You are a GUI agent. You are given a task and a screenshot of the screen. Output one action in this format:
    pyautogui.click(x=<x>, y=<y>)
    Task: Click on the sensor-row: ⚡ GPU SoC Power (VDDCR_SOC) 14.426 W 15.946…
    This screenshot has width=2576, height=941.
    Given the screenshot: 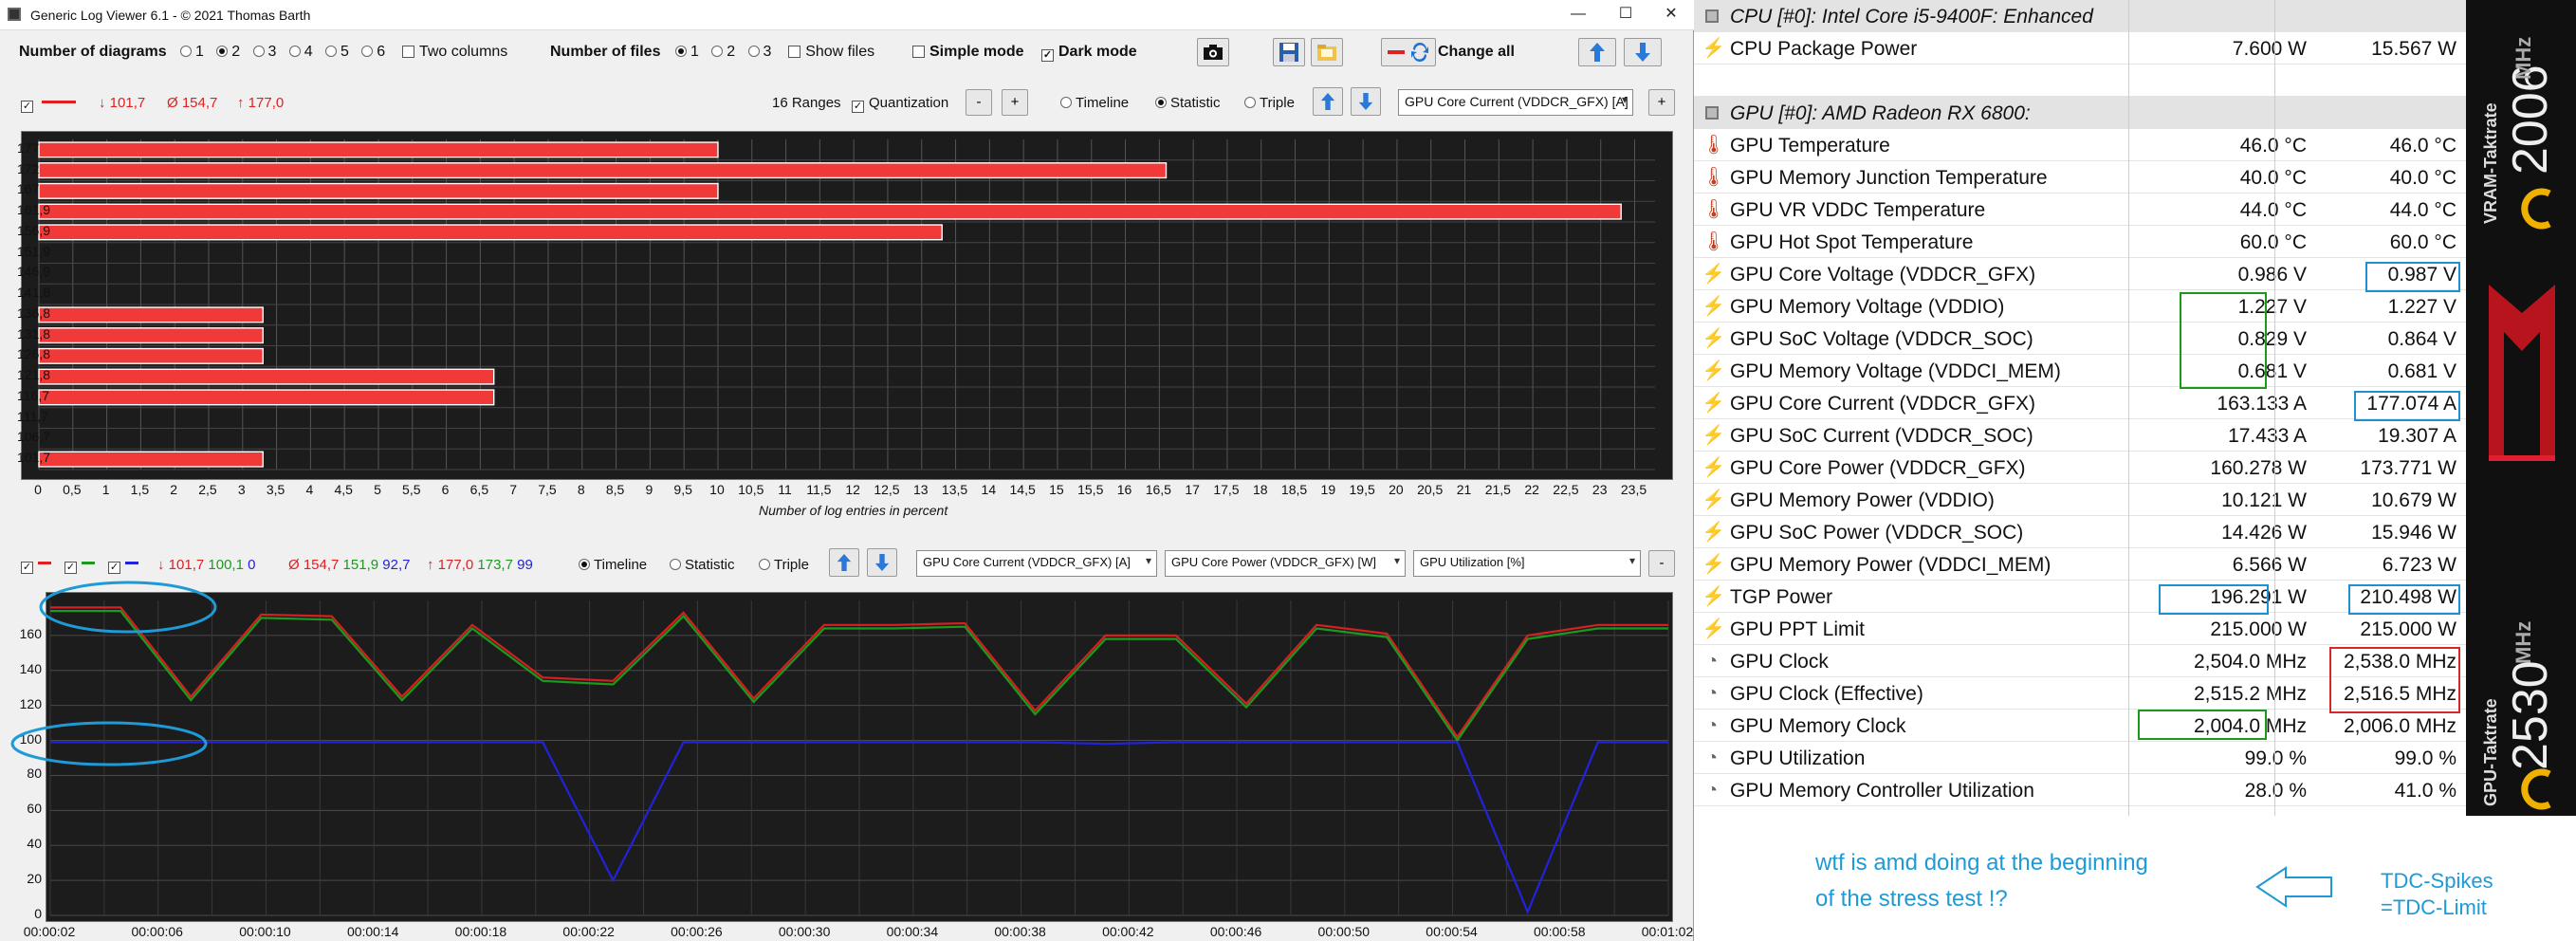 What is the action you would take?
    pyautogui.click(x=2080, y=532)
    